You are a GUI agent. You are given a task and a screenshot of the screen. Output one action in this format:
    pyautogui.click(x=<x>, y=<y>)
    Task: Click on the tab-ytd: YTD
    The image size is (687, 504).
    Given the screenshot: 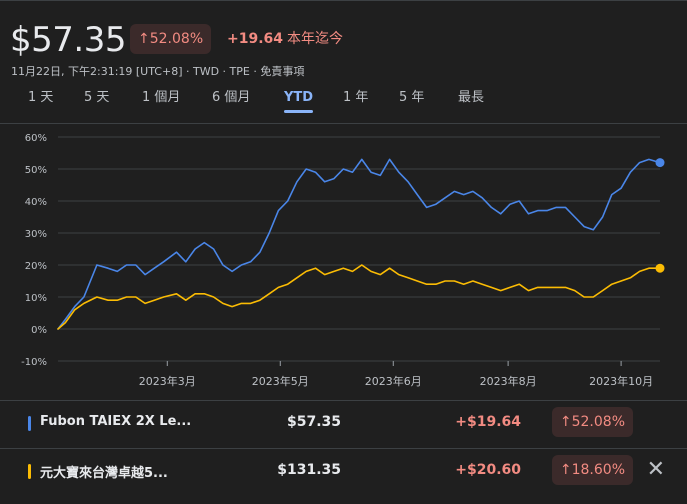 What is the action you would take?
    pyautogui.click(x=299, y=100)
    